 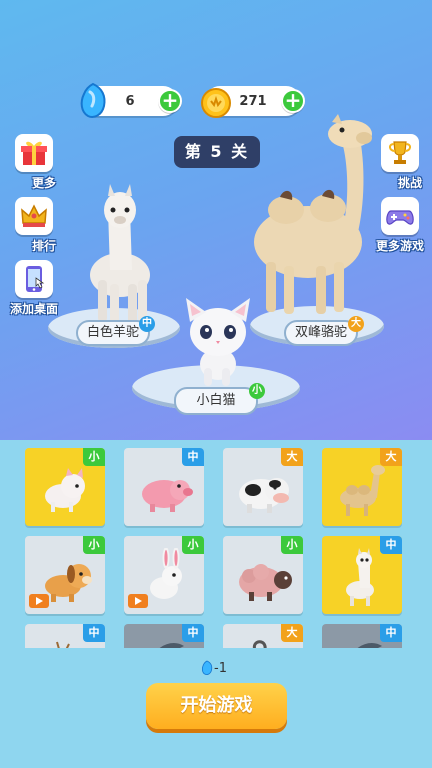 What do you see at coordinates (220, 668) in the screenshot?
I see `cost-value: -1` at bounding box center [220, 668].